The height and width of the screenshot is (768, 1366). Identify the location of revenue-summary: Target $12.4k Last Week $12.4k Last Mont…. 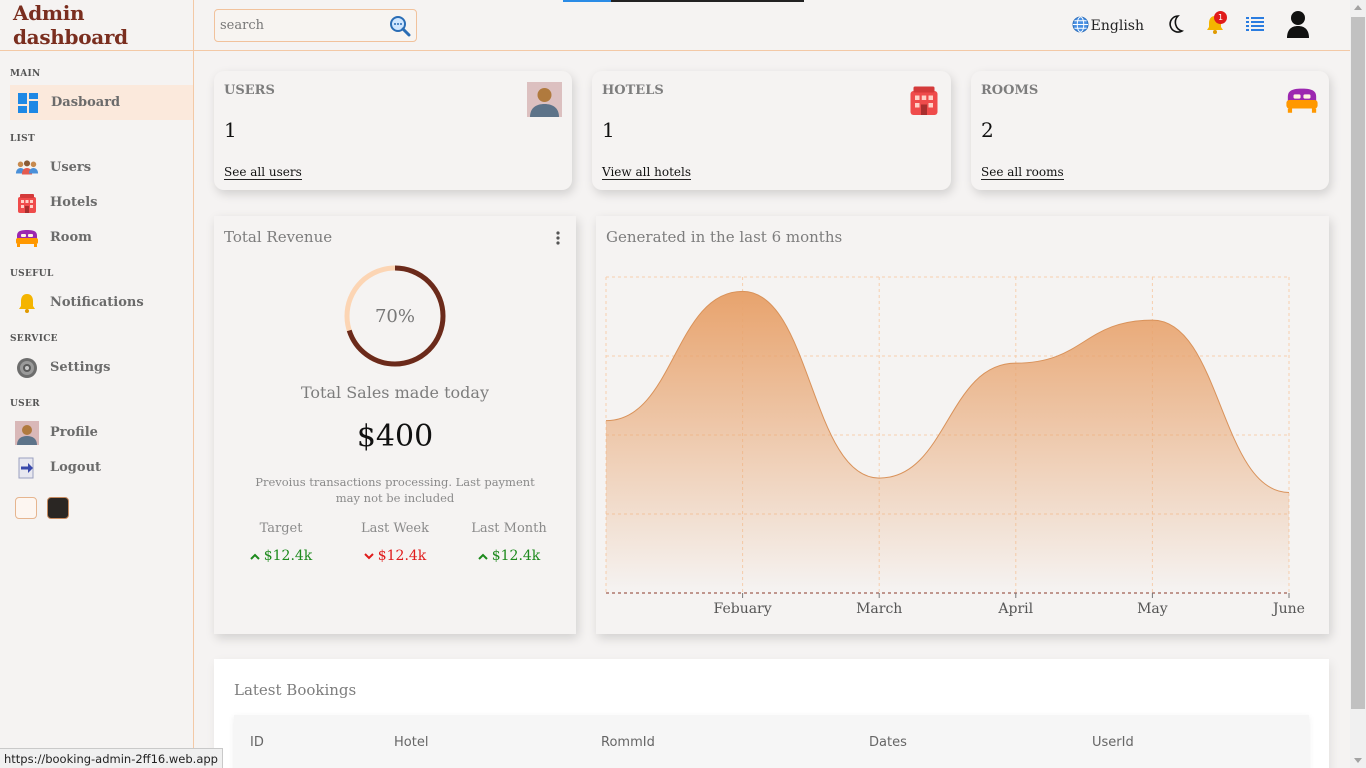
(395, 542).